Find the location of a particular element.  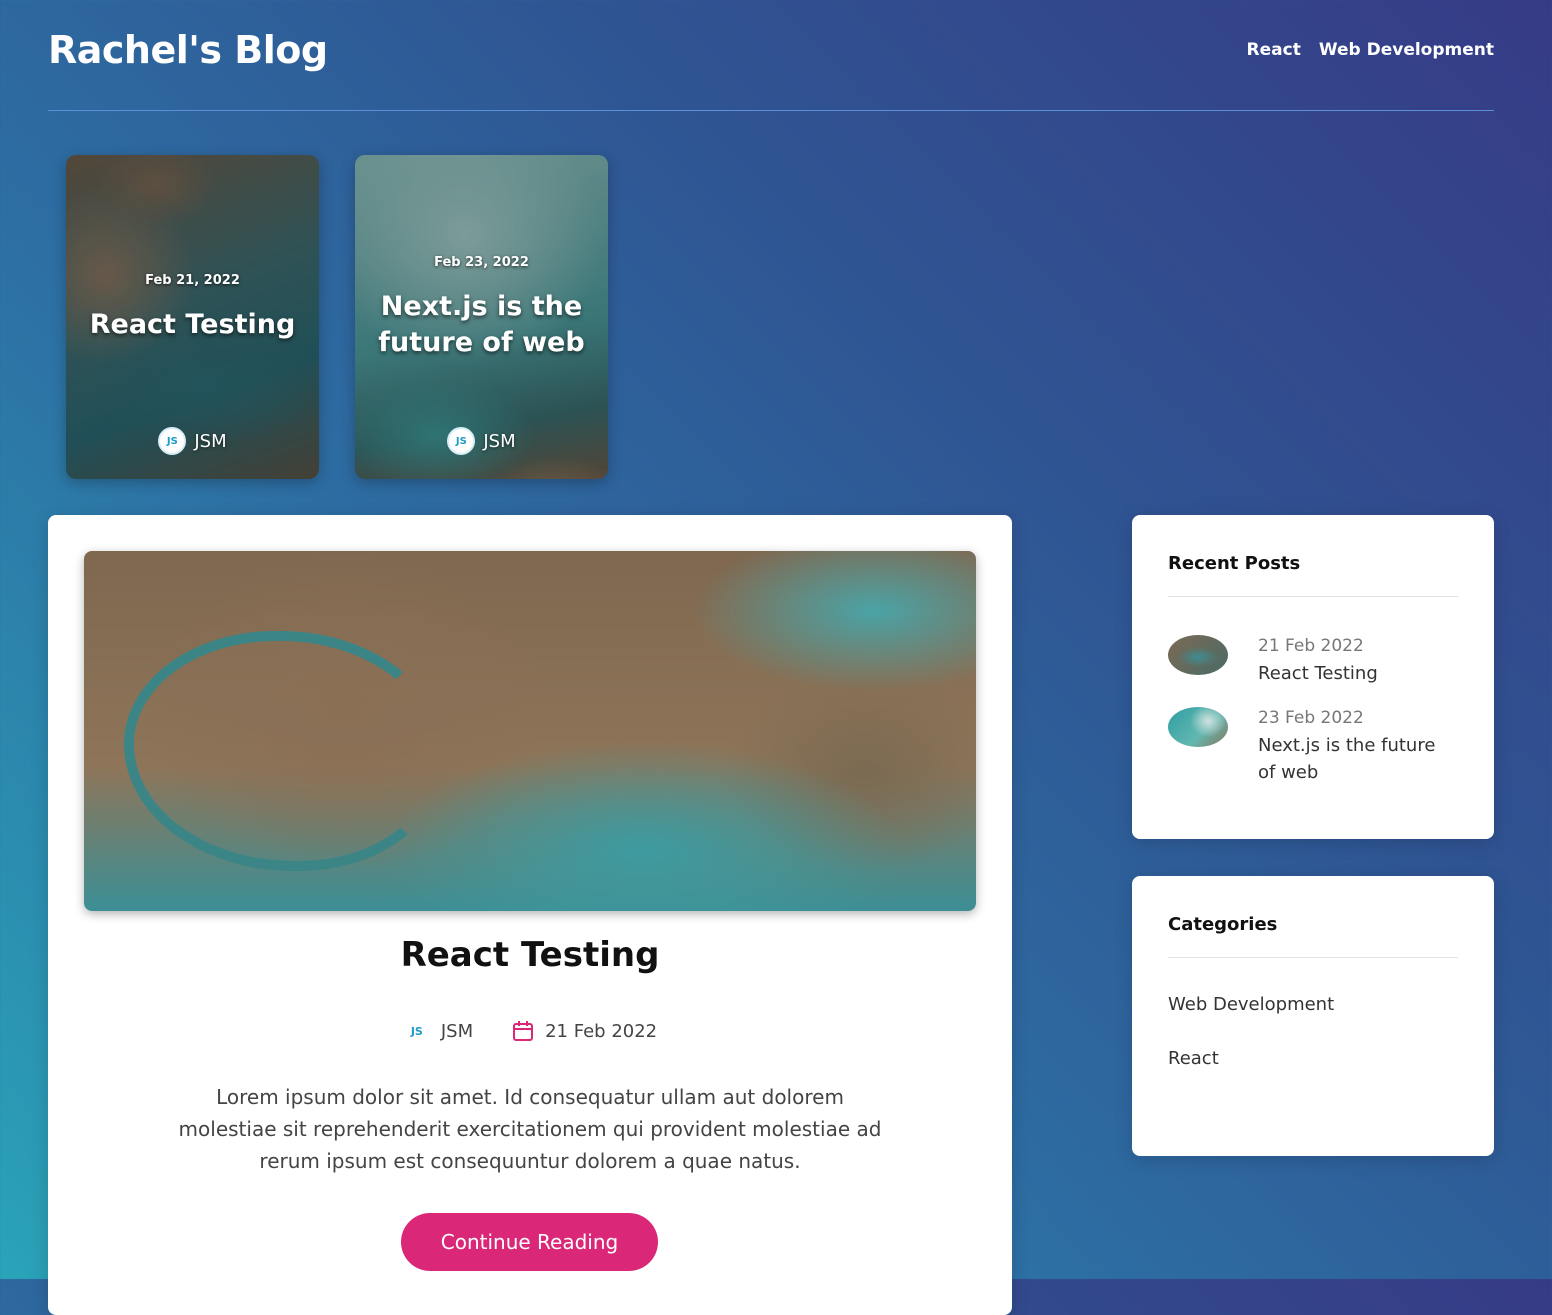

canal-shape is located at coordinates (284, 751).